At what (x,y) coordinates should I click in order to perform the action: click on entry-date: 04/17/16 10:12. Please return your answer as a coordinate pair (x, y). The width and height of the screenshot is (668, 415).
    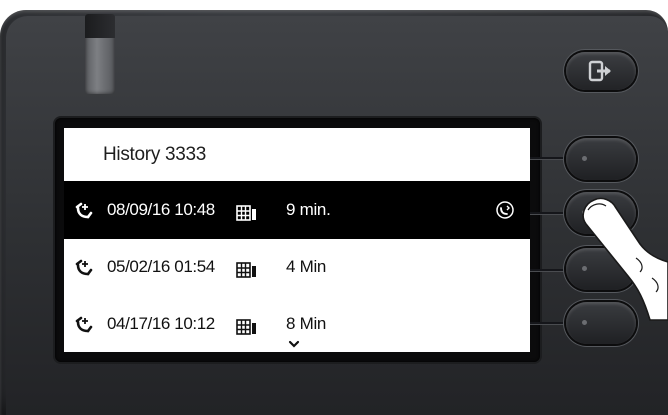
    Looking at the image, I should click on (161, 323).